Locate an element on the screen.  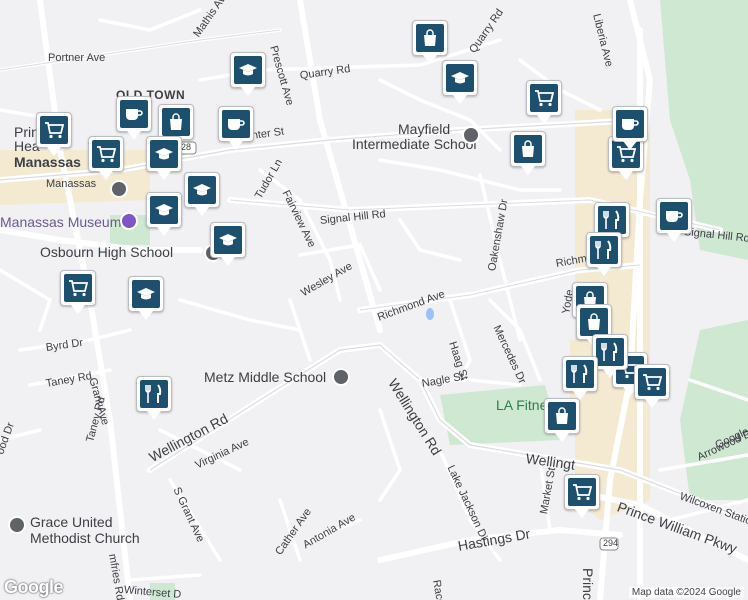
place-label-grace-united-church: Methodist Church is located at coordinates (85, 538).